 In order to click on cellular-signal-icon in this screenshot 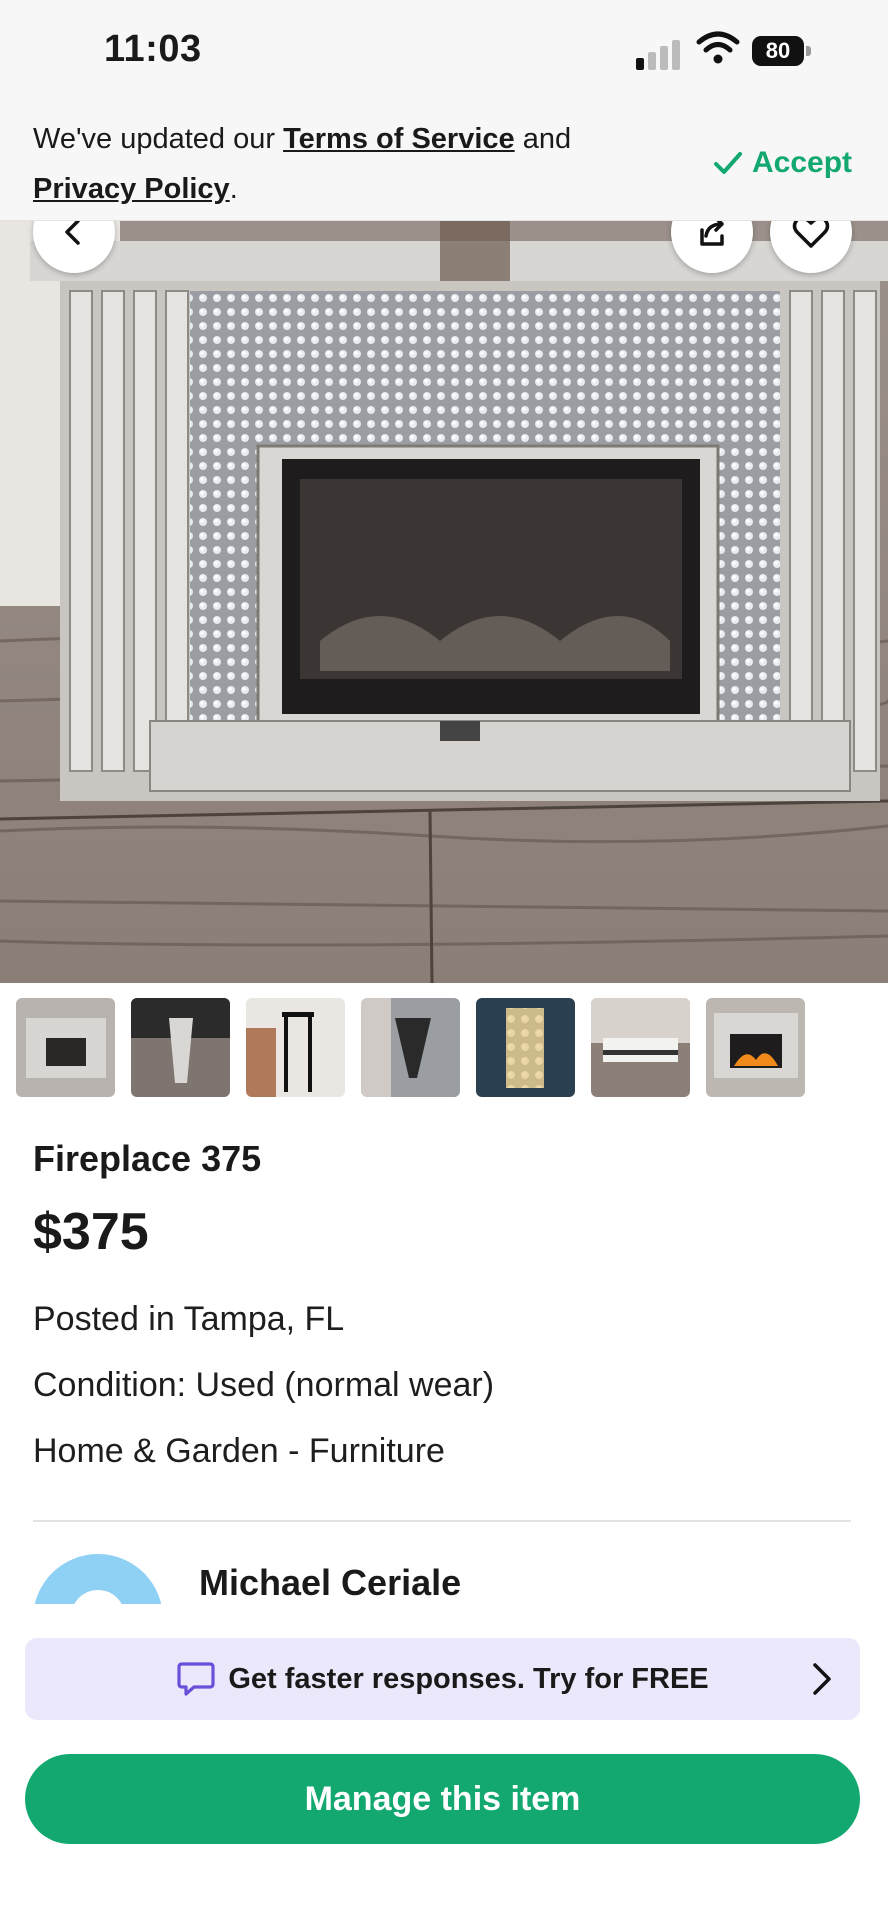, I will do `click(660, 54)`.